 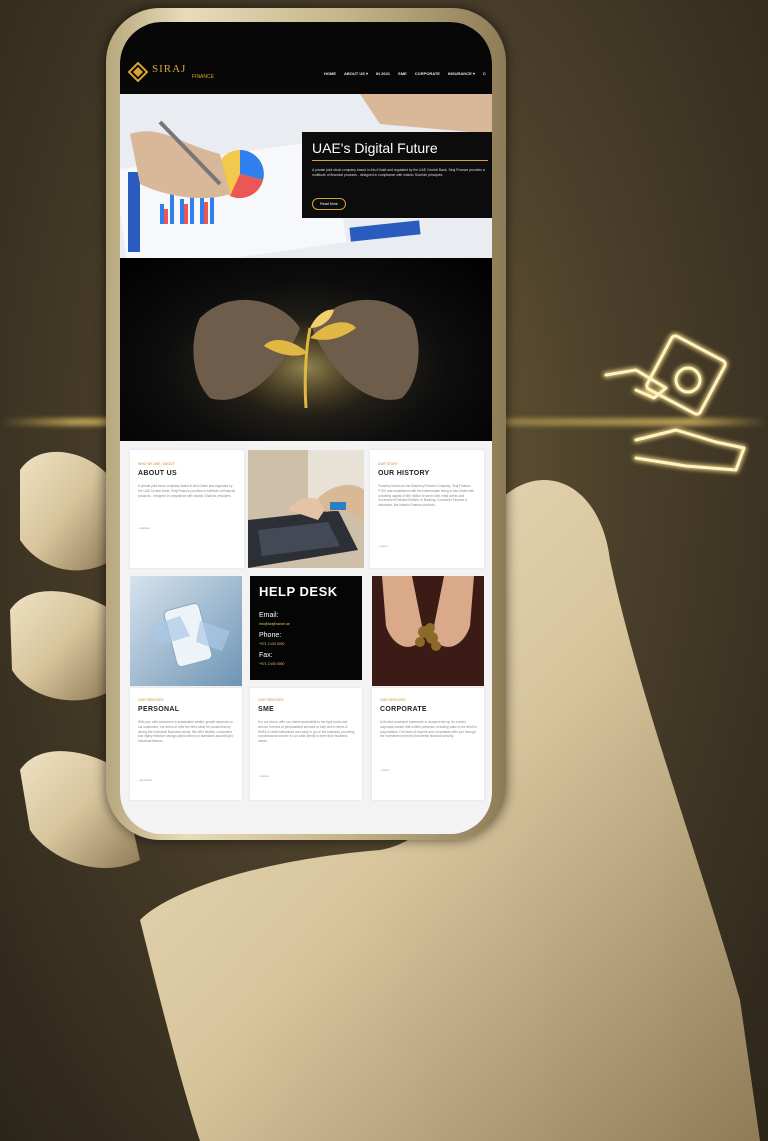 I want to click on logo-subtext: FINANCE, so click(x=203, y=77).